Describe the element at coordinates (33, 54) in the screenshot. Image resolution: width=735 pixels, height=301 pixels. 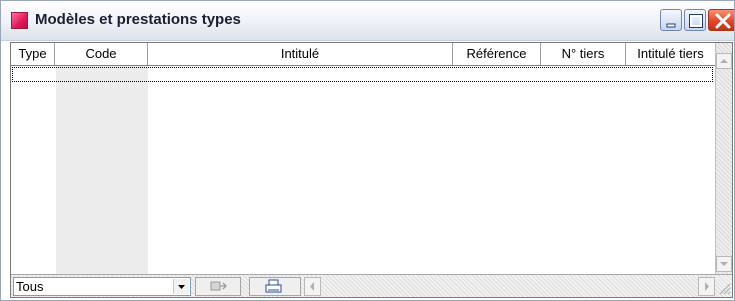
I see `column-header-type: Type` at that location.